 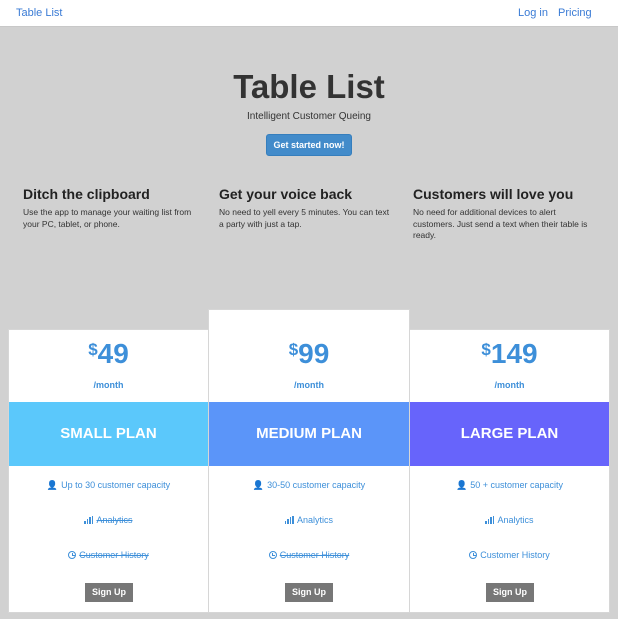 What do you see at coordinates (309, 145) in the screenshot?
I see `get-started-button: Get started now!` at bounding box center [309, 145].